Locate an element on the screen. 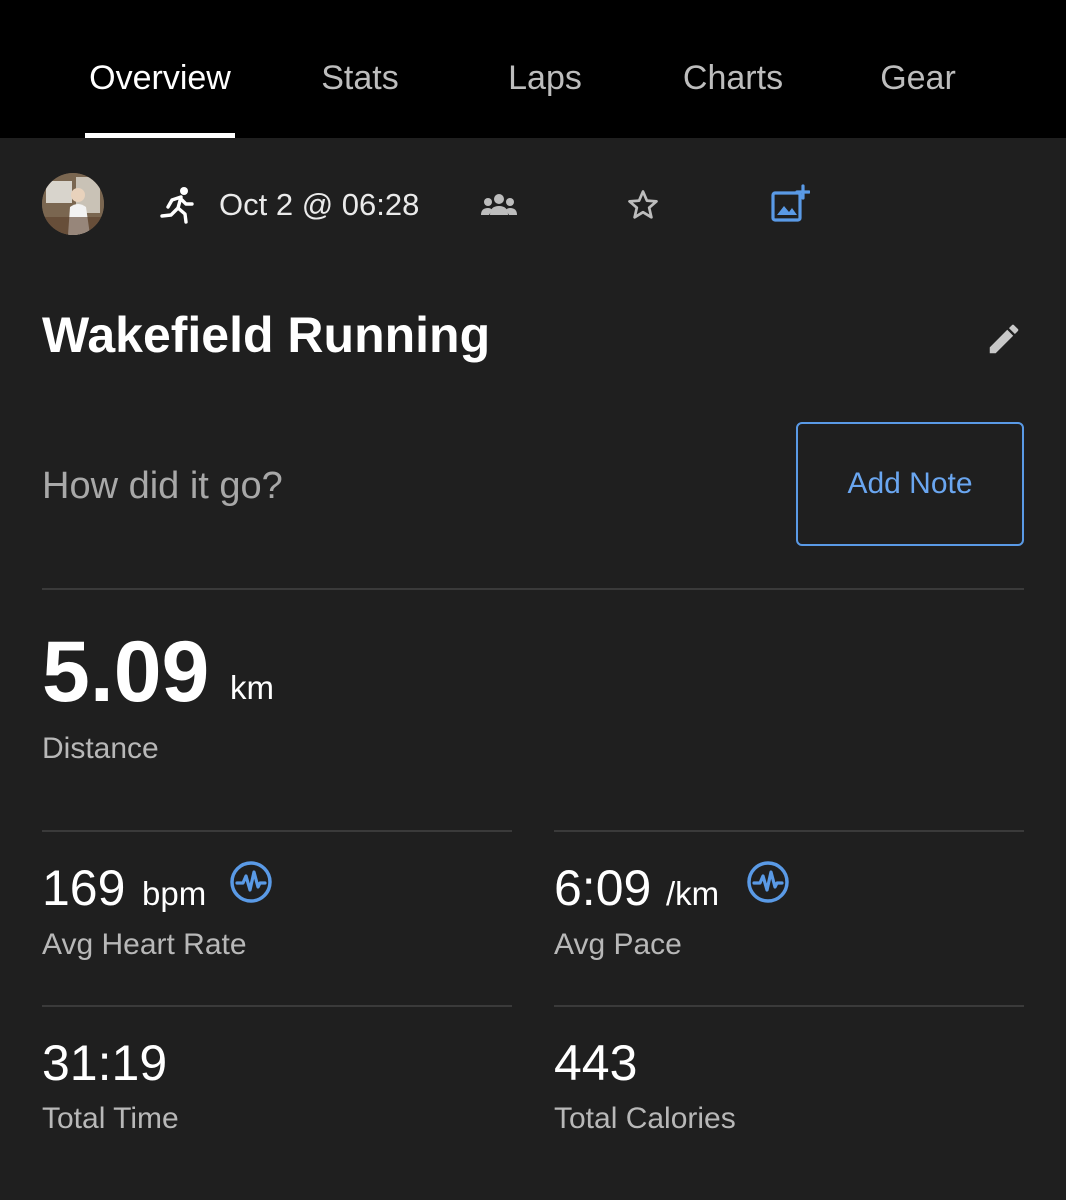 The image size is (1066, 1200). tab-charts: Charts is located at coordinates (733, 78).